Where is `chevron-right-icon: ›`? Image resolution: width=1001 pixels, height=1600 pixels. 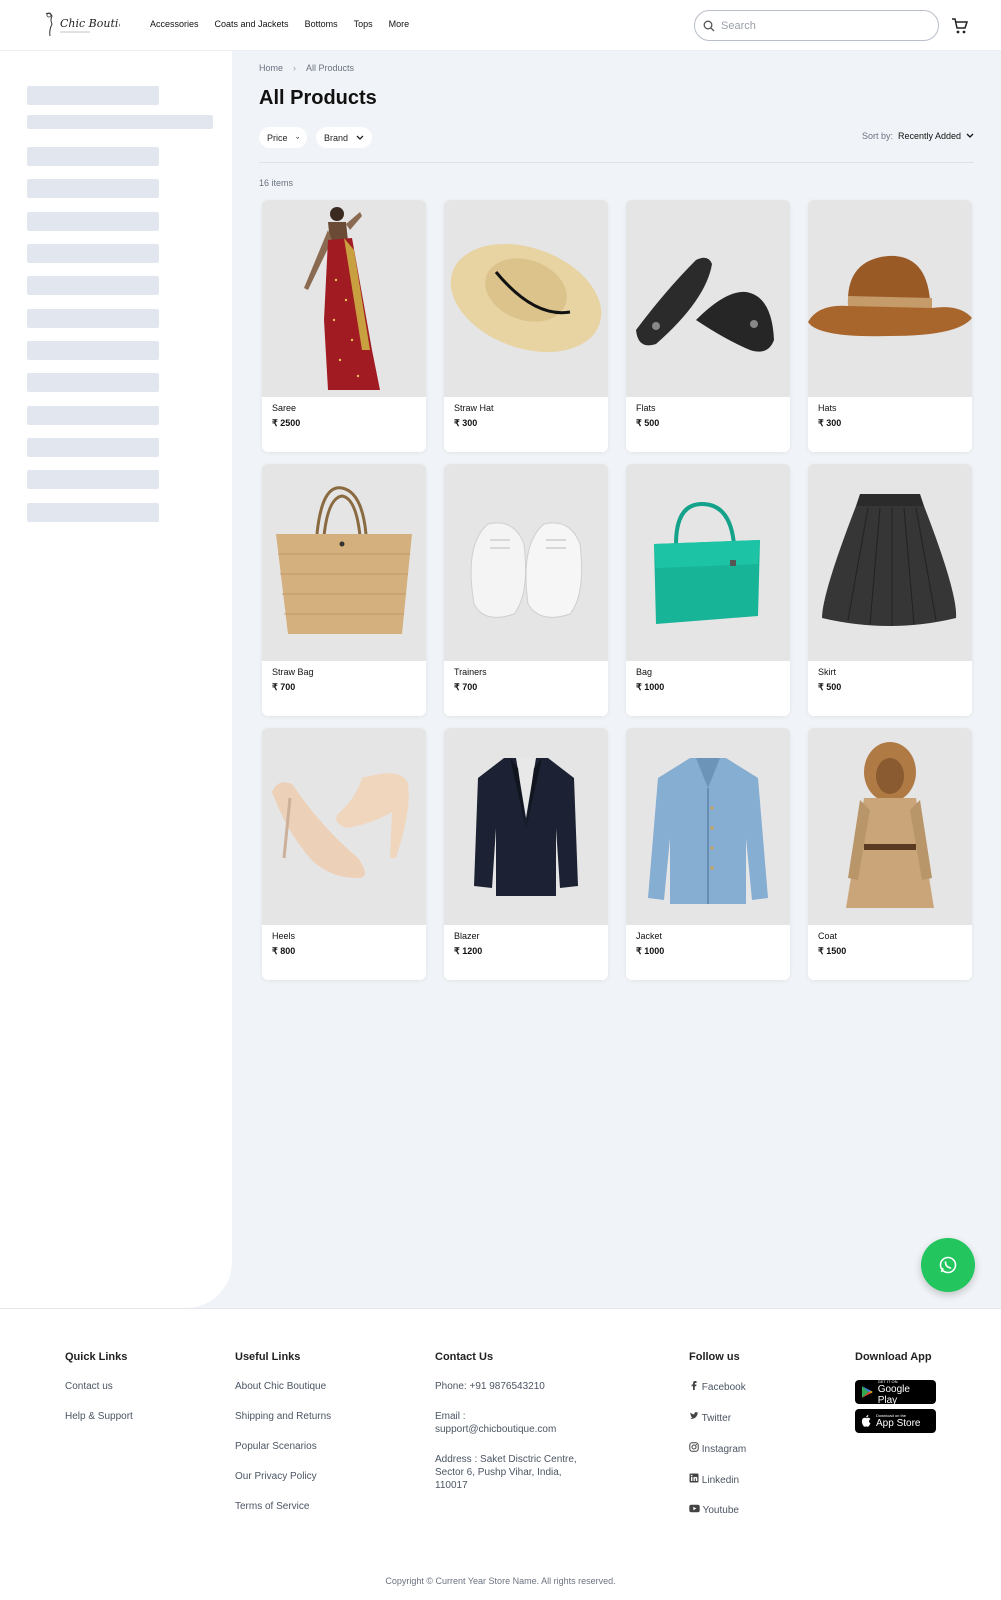 chevron-right-icon: › is located at coordinates (295, 68).